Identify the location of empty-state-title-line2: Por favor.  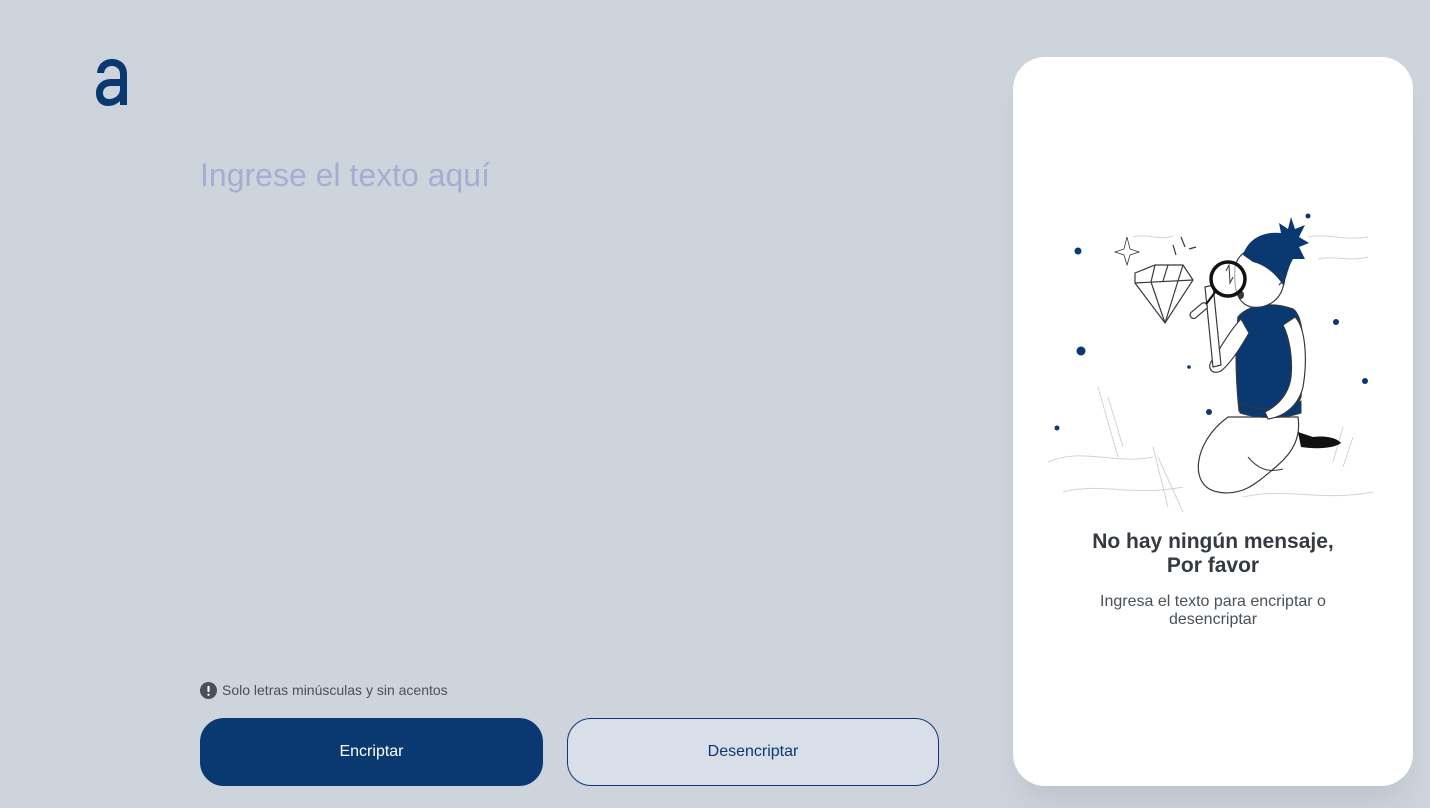
(1213, 565).